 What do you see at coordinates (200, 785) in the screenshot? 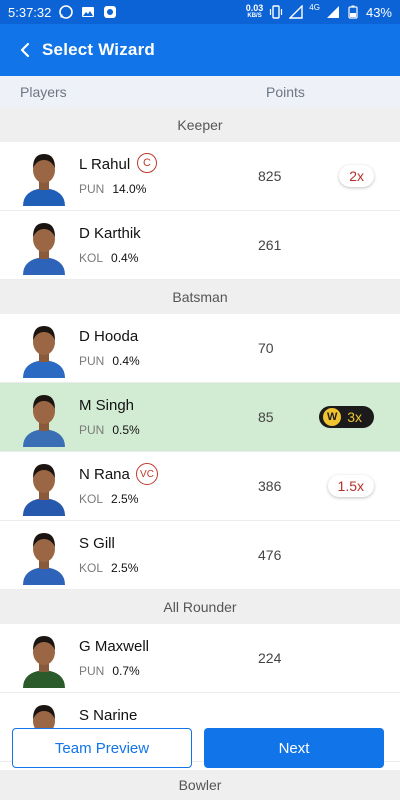
I see `section-header-bowler: Bowler` at bounding box center [200, 785].